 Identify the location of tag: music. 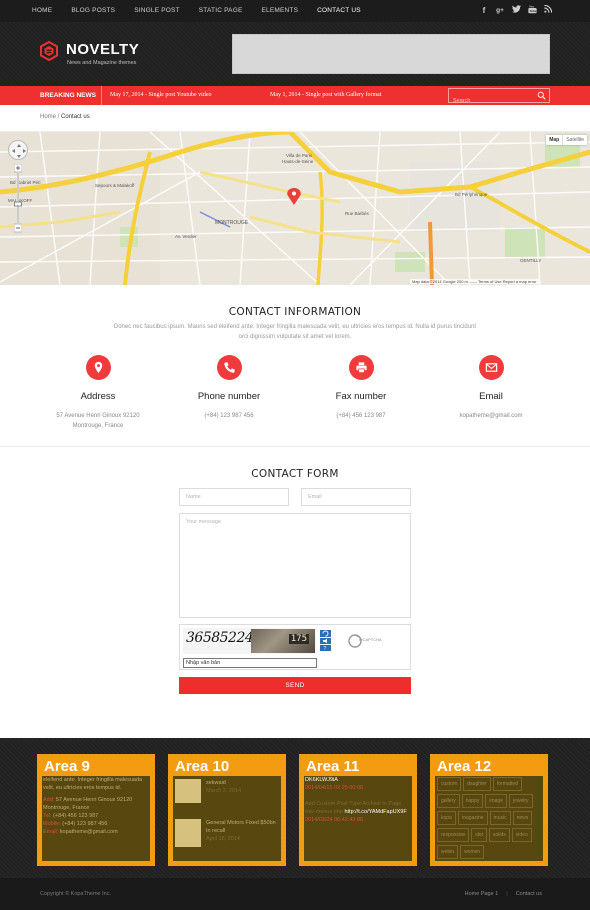
(500, 818).